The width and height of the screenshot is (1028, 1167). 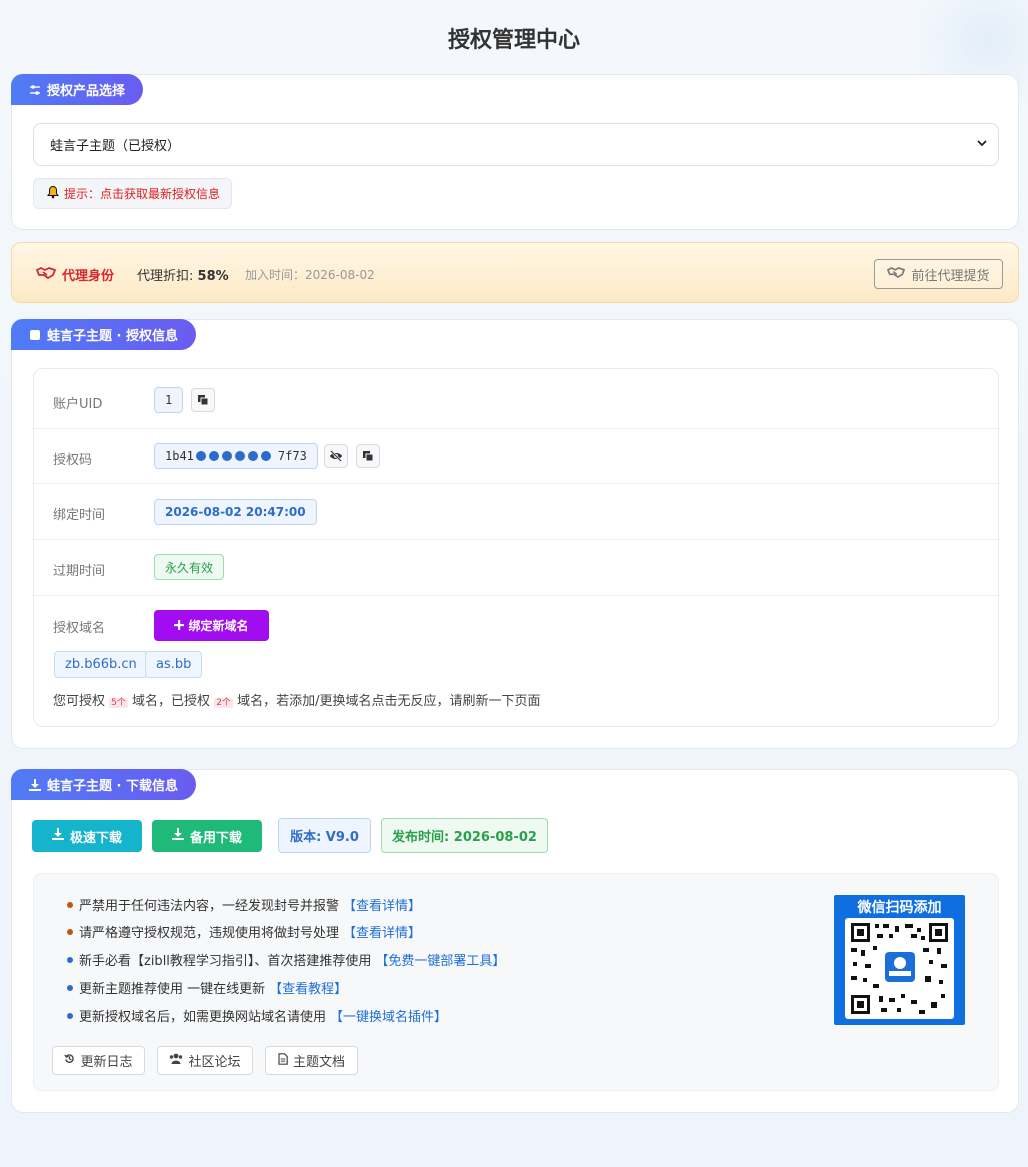 What do you see at coordinates (176, 1060) in the screenshot?
I see `users-icon` at bounding box center [176, 1060].